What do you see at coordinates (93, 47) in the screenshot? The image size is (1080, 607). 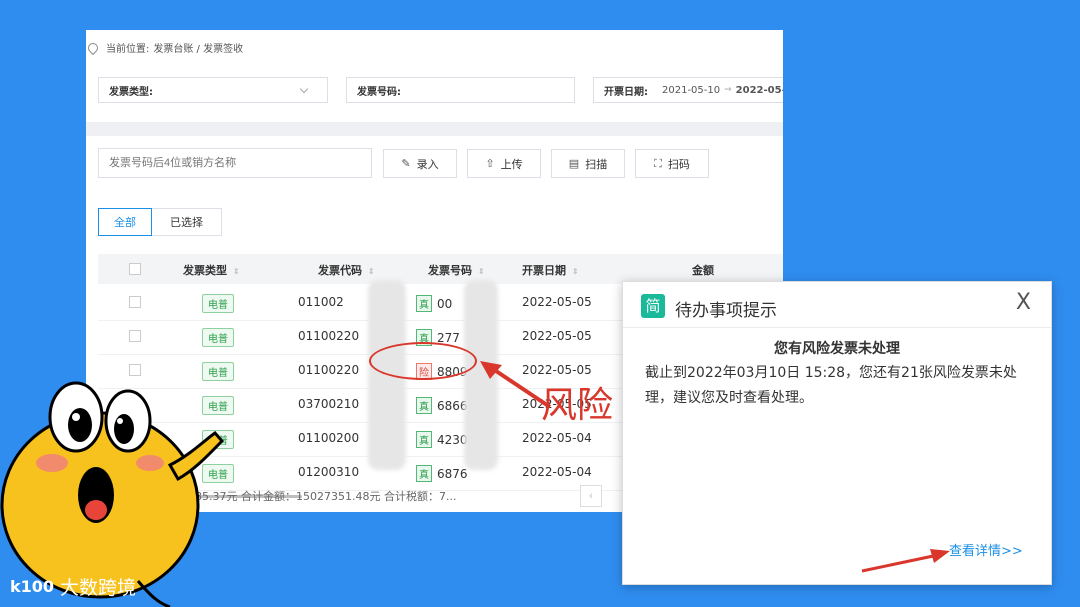 I see `location-pin-icon` at bounding box center [93, 47].